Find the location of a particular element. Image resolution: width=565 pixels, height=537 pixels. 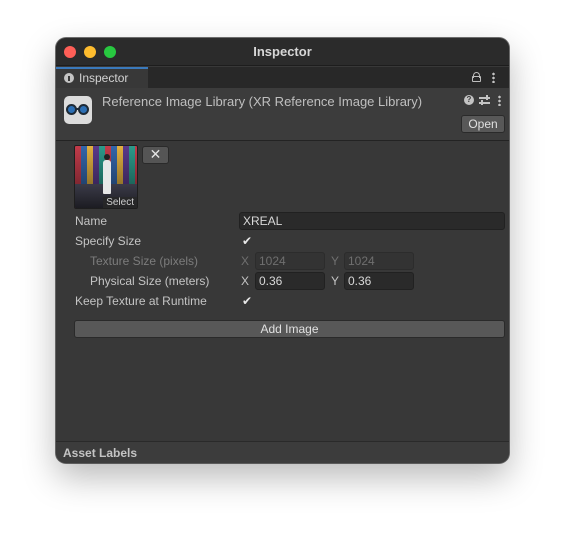

xr-reference-image-library-icon is located at coordinates (78, 110).